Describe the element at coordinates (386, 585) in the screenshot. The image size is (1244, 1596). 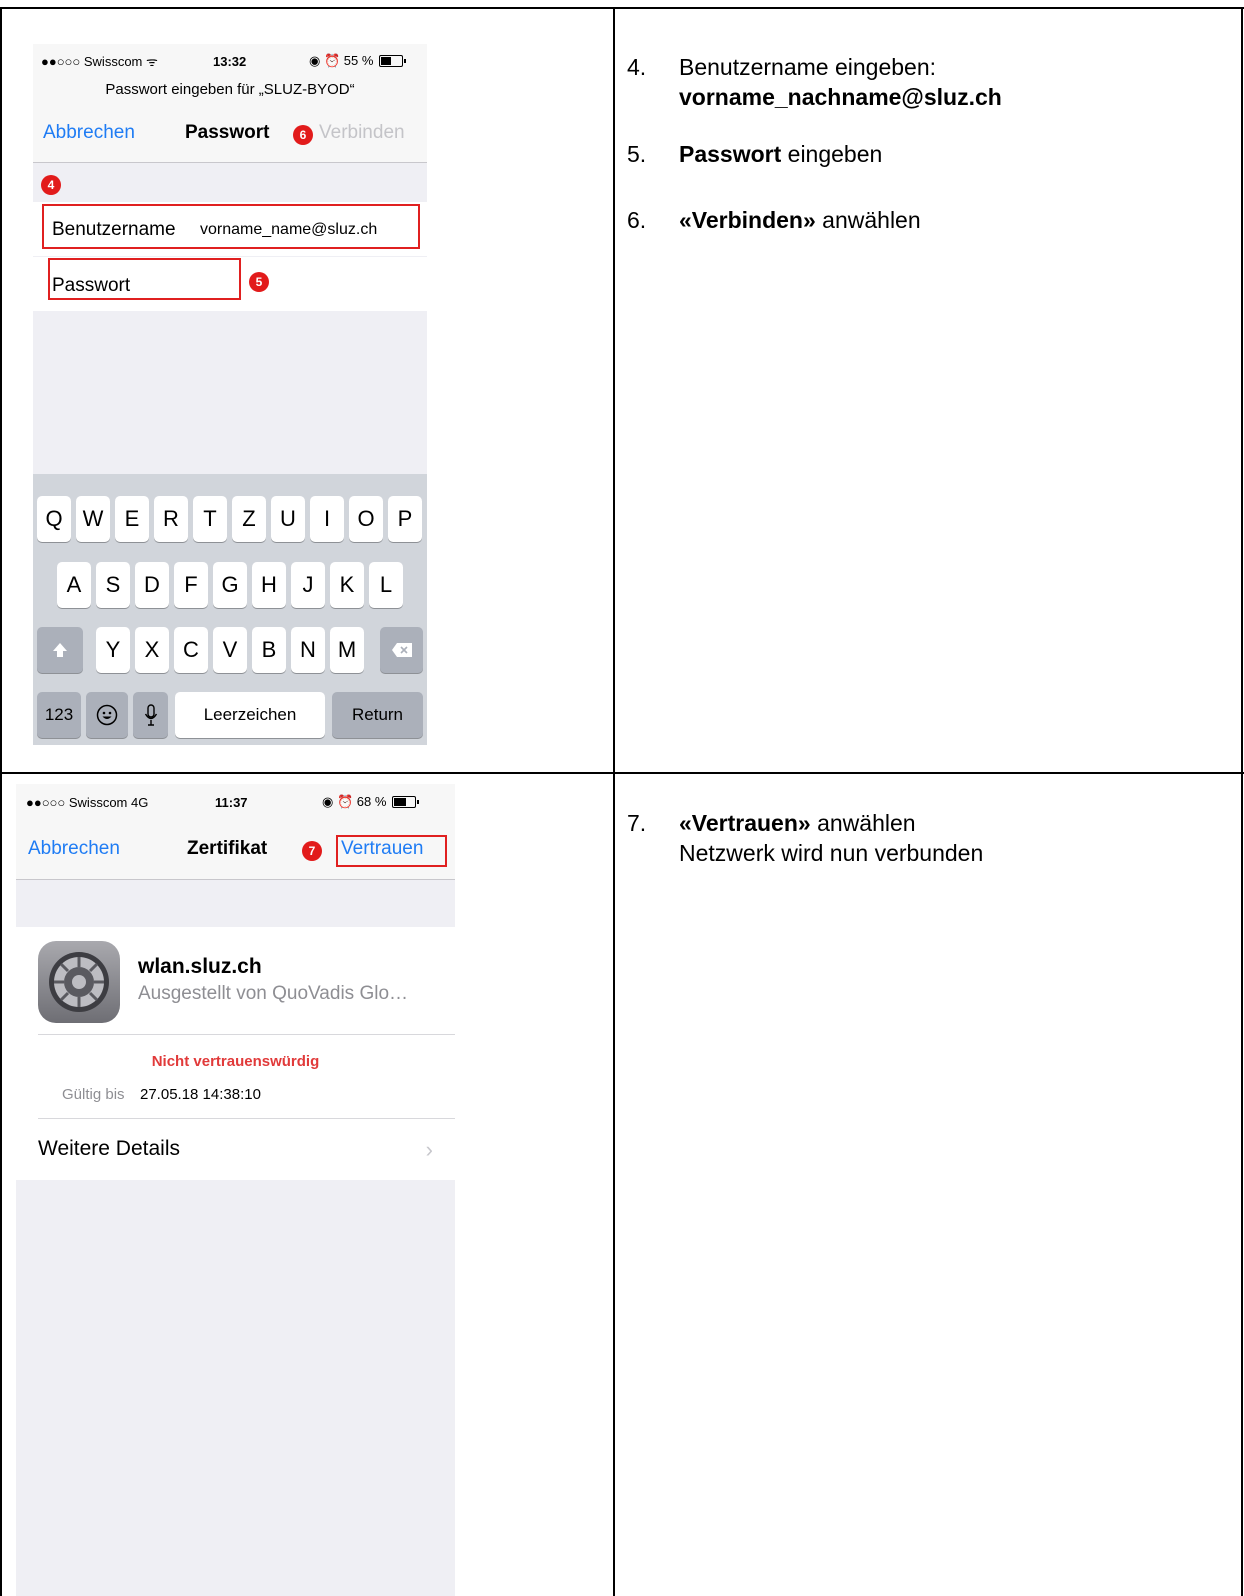
I see `key-l: L` at that location.